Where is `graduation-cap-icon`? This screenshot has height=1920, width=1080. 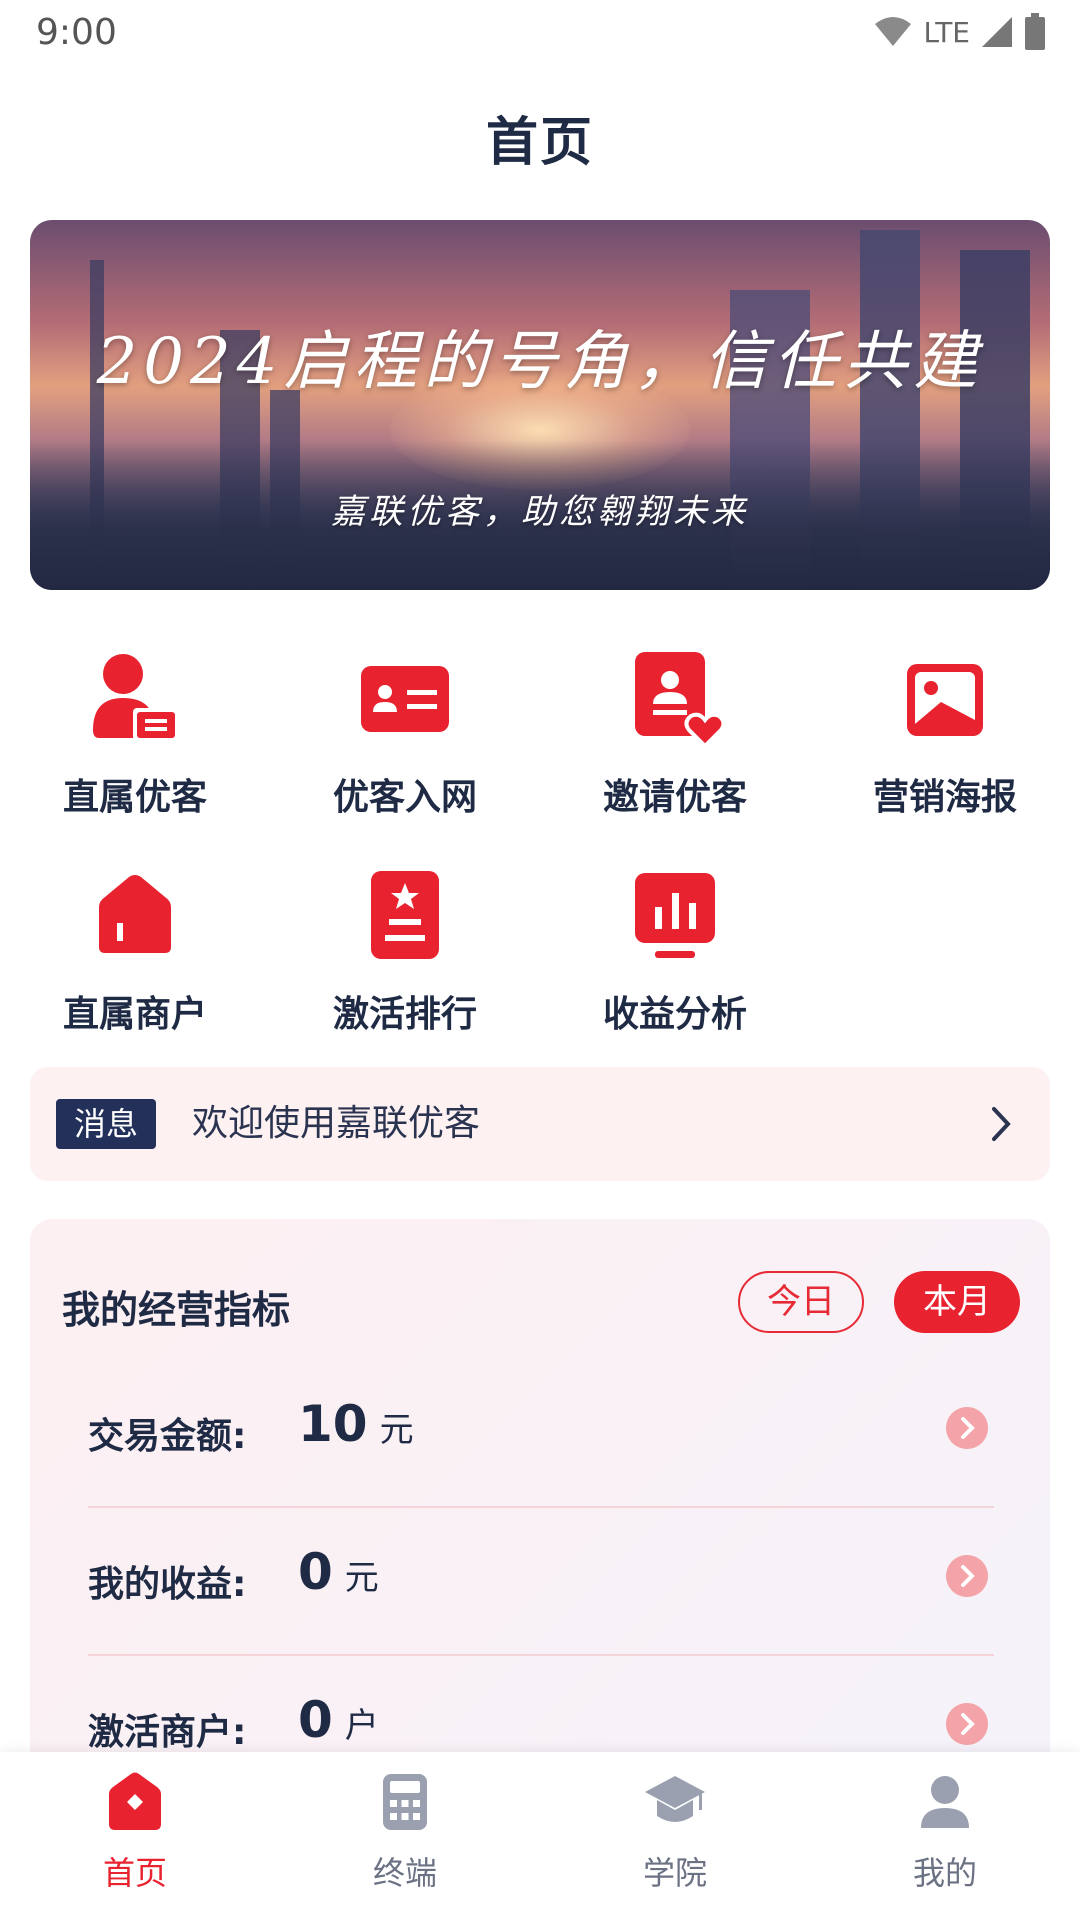 graduation-cap-icon is located at coordinates (675, 1802).